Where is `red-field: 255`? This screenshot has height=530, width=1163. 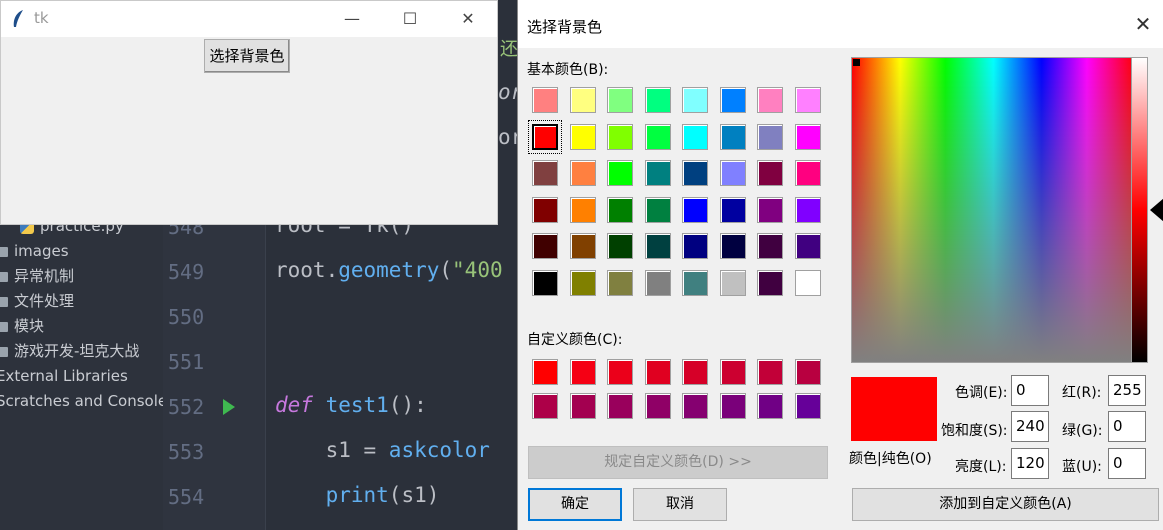
red-field: 255 is located at coordinates (1127, 390).